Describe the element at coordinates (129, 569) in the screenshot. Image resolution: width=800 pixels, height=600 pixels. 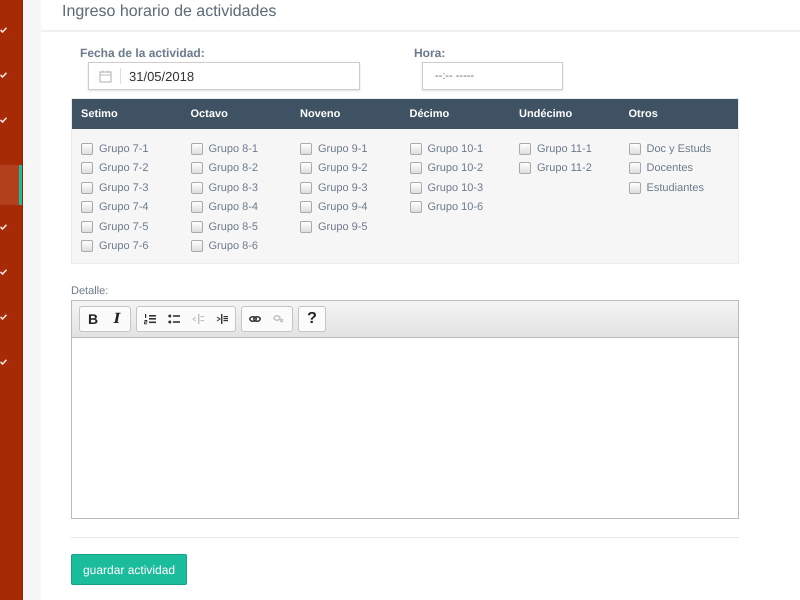
I see `save-button: guardar actividad` at that location.